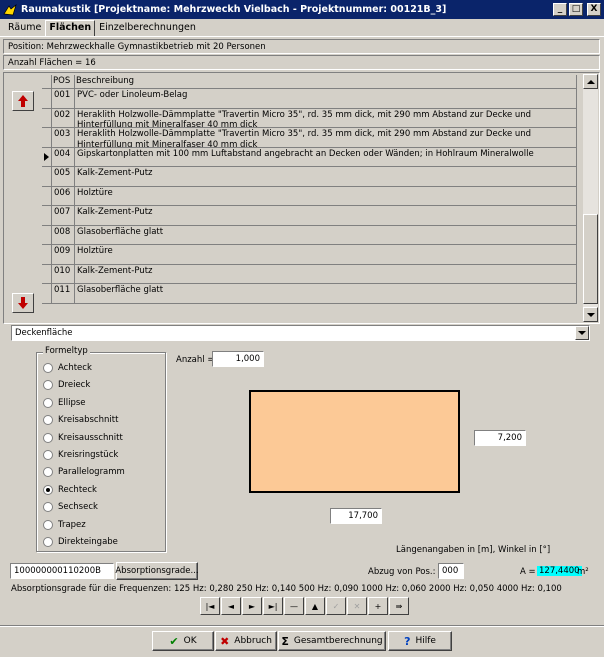 This screenshot has width=604, height=657. I want to click on radio-trapez: Trapez, so click(64, 525).